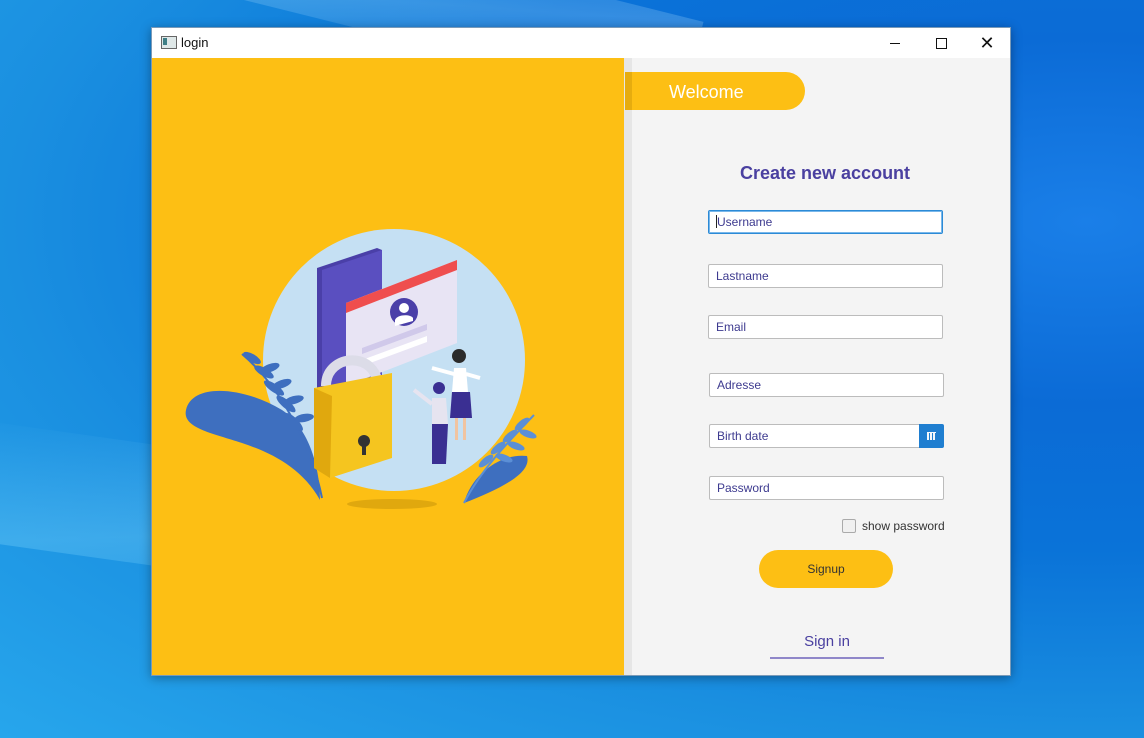 The width and height of the screenshot is (1144, 738). I want to click on date-picker-button, so click(931, 436).